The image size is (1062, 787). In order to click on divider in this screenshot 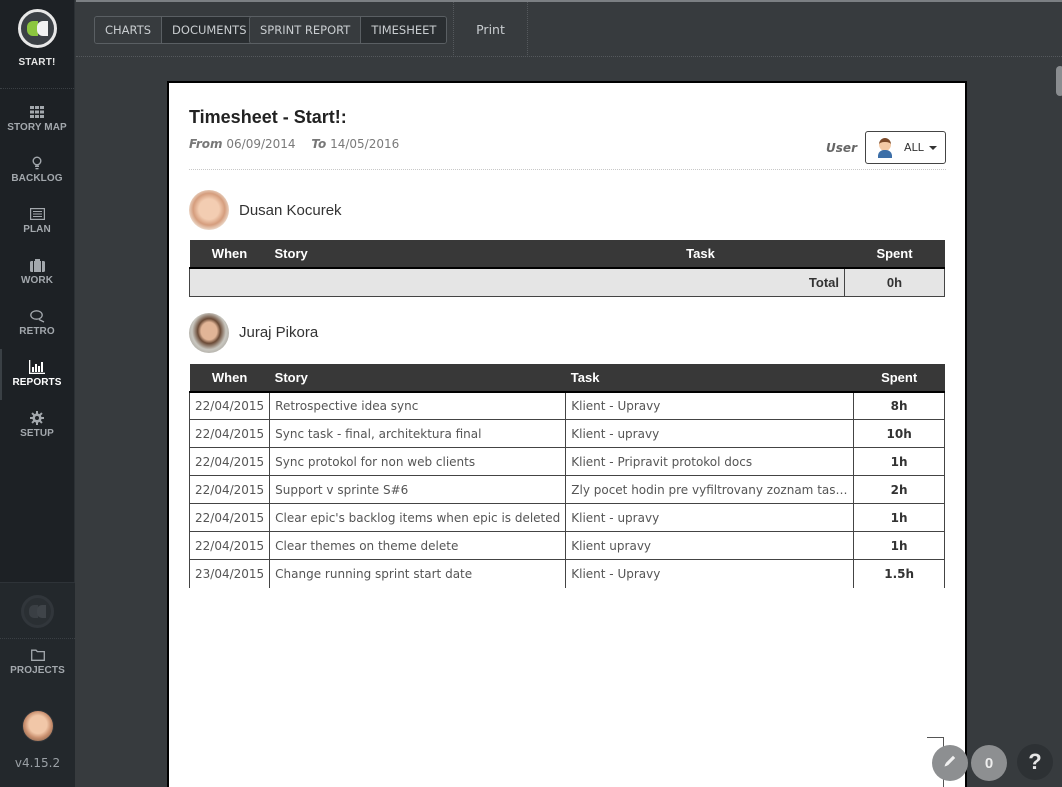, I will do `click(567, 169)`.